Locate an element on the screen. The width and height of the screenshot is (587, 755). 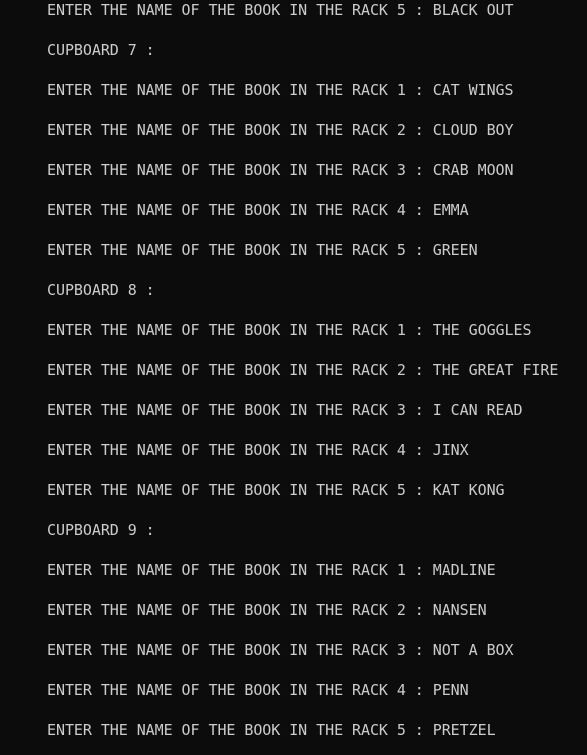
cupboard-heading: CUPBOARD 7 : is located at coordinates (101, 50).